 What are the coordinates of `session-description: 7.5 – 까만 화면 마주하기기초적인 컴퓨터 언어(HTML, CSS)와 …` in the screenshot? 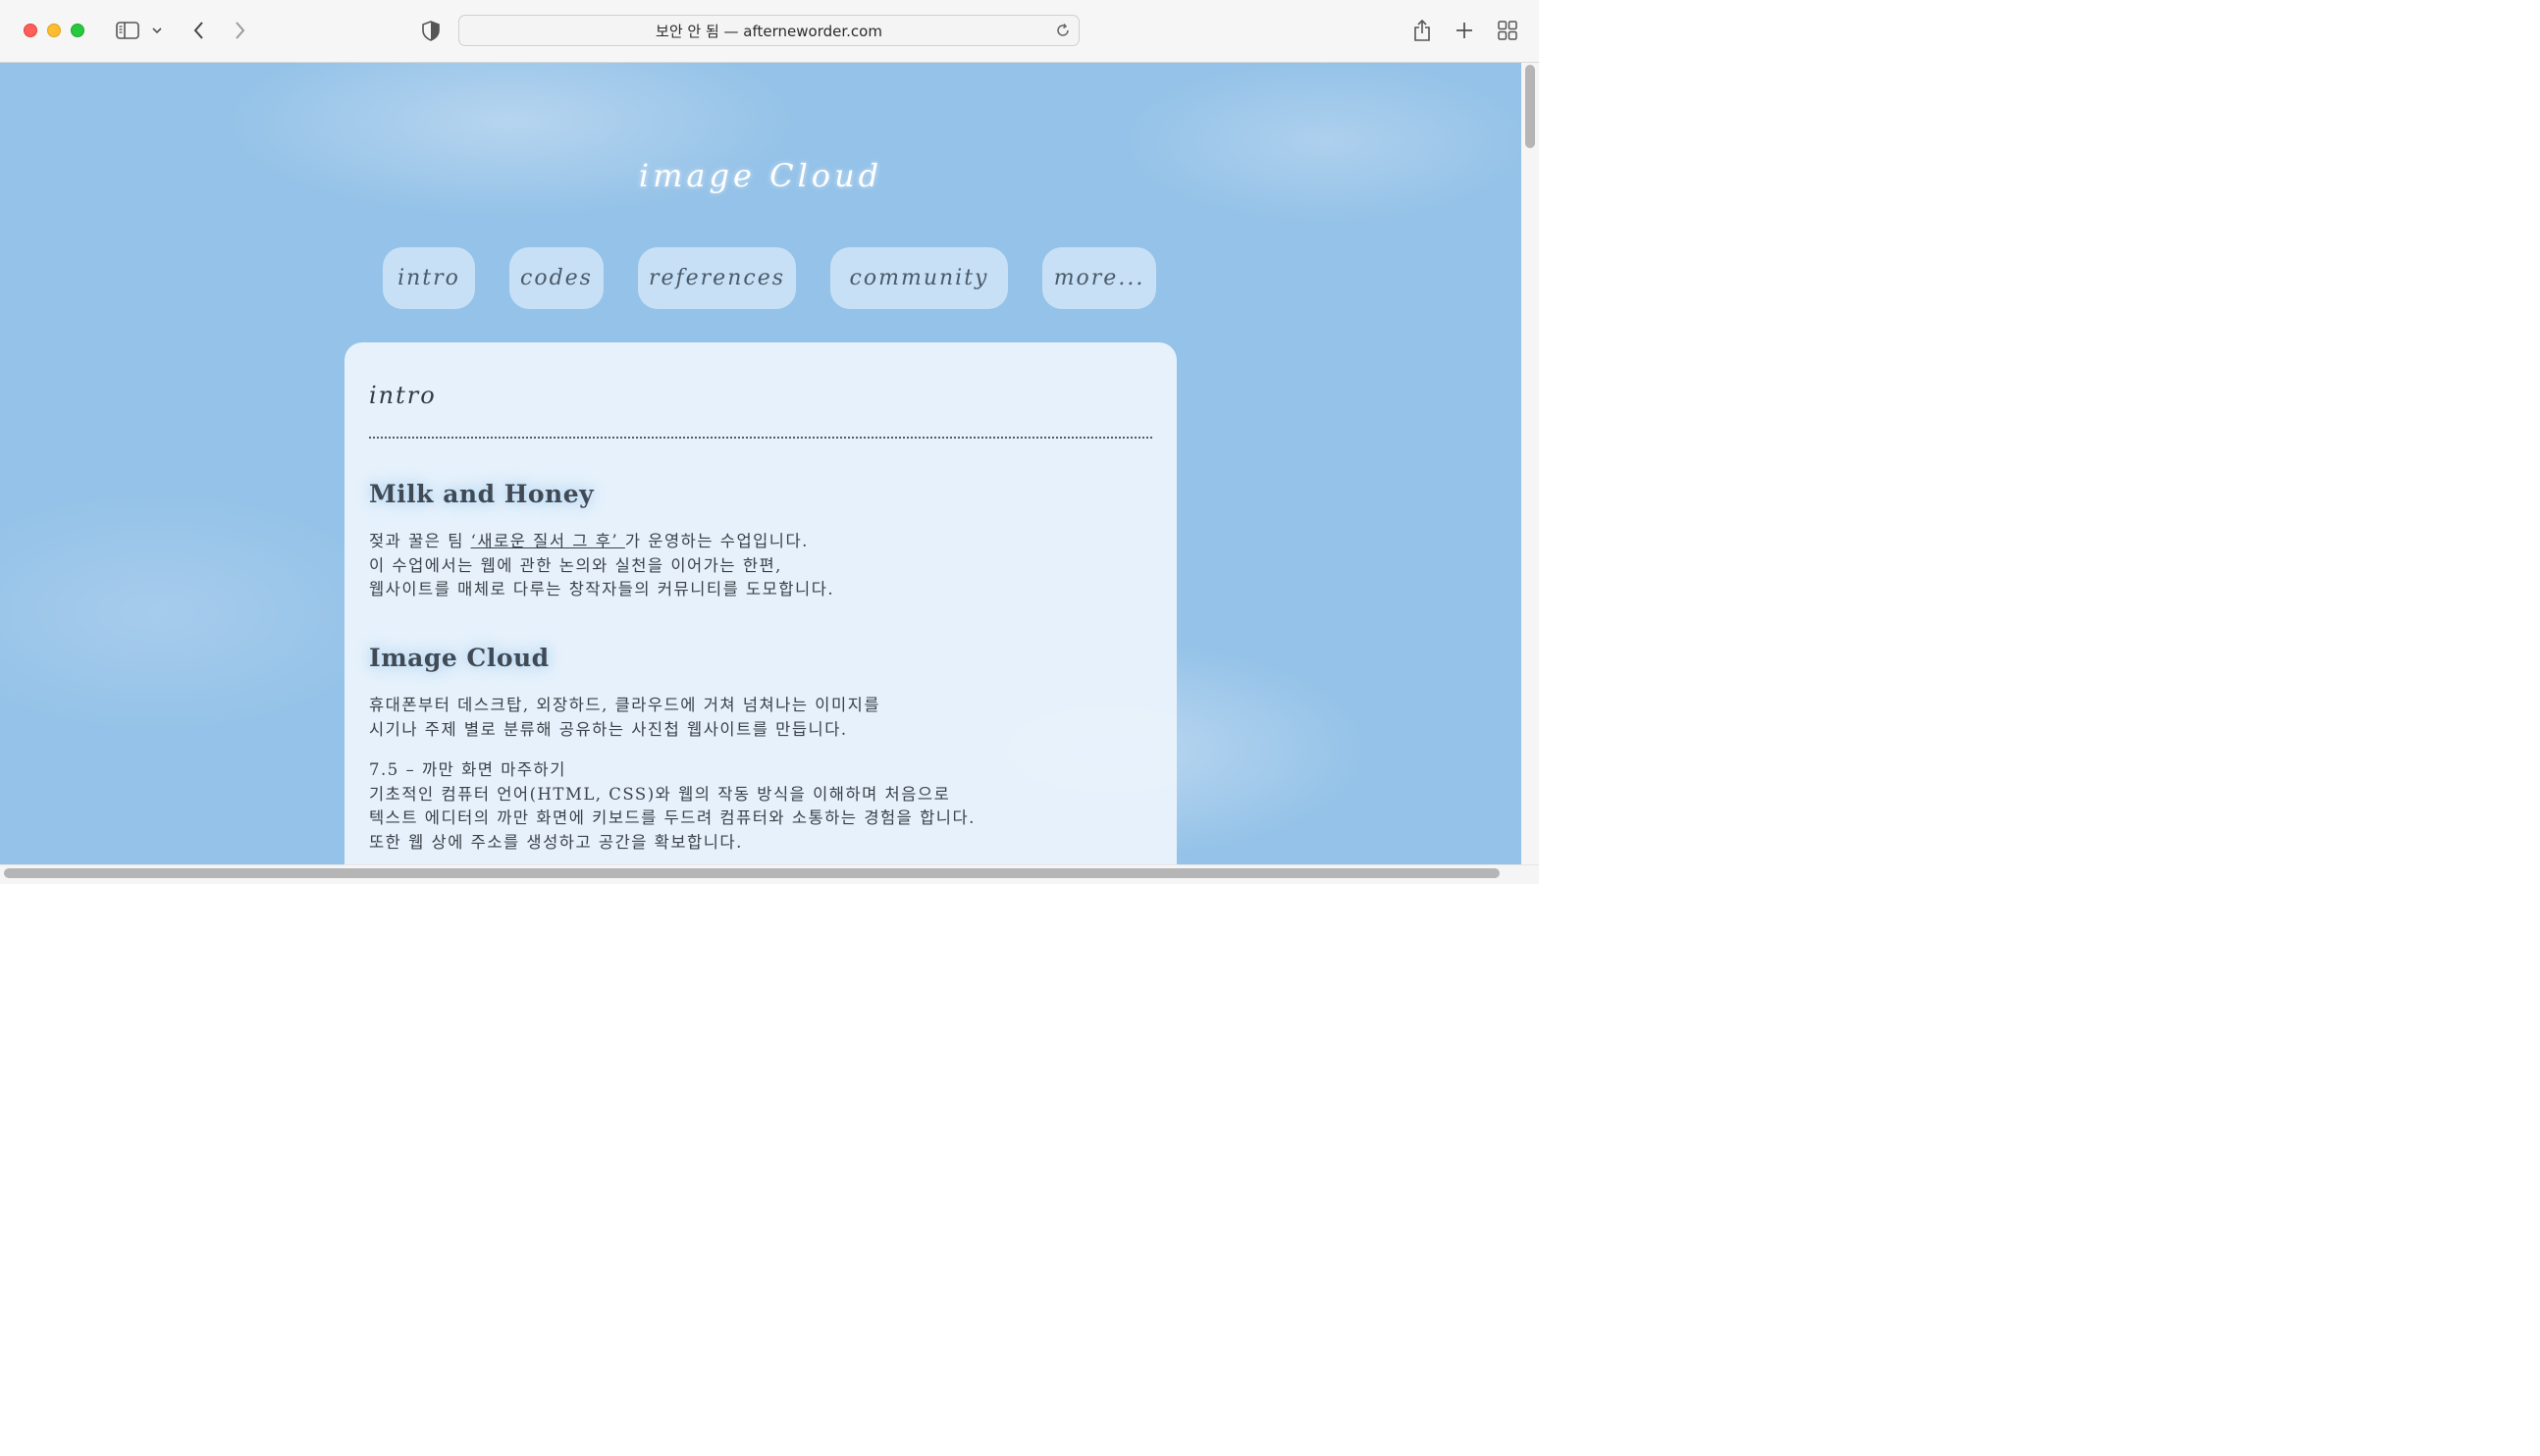 It's located at (756, 806).